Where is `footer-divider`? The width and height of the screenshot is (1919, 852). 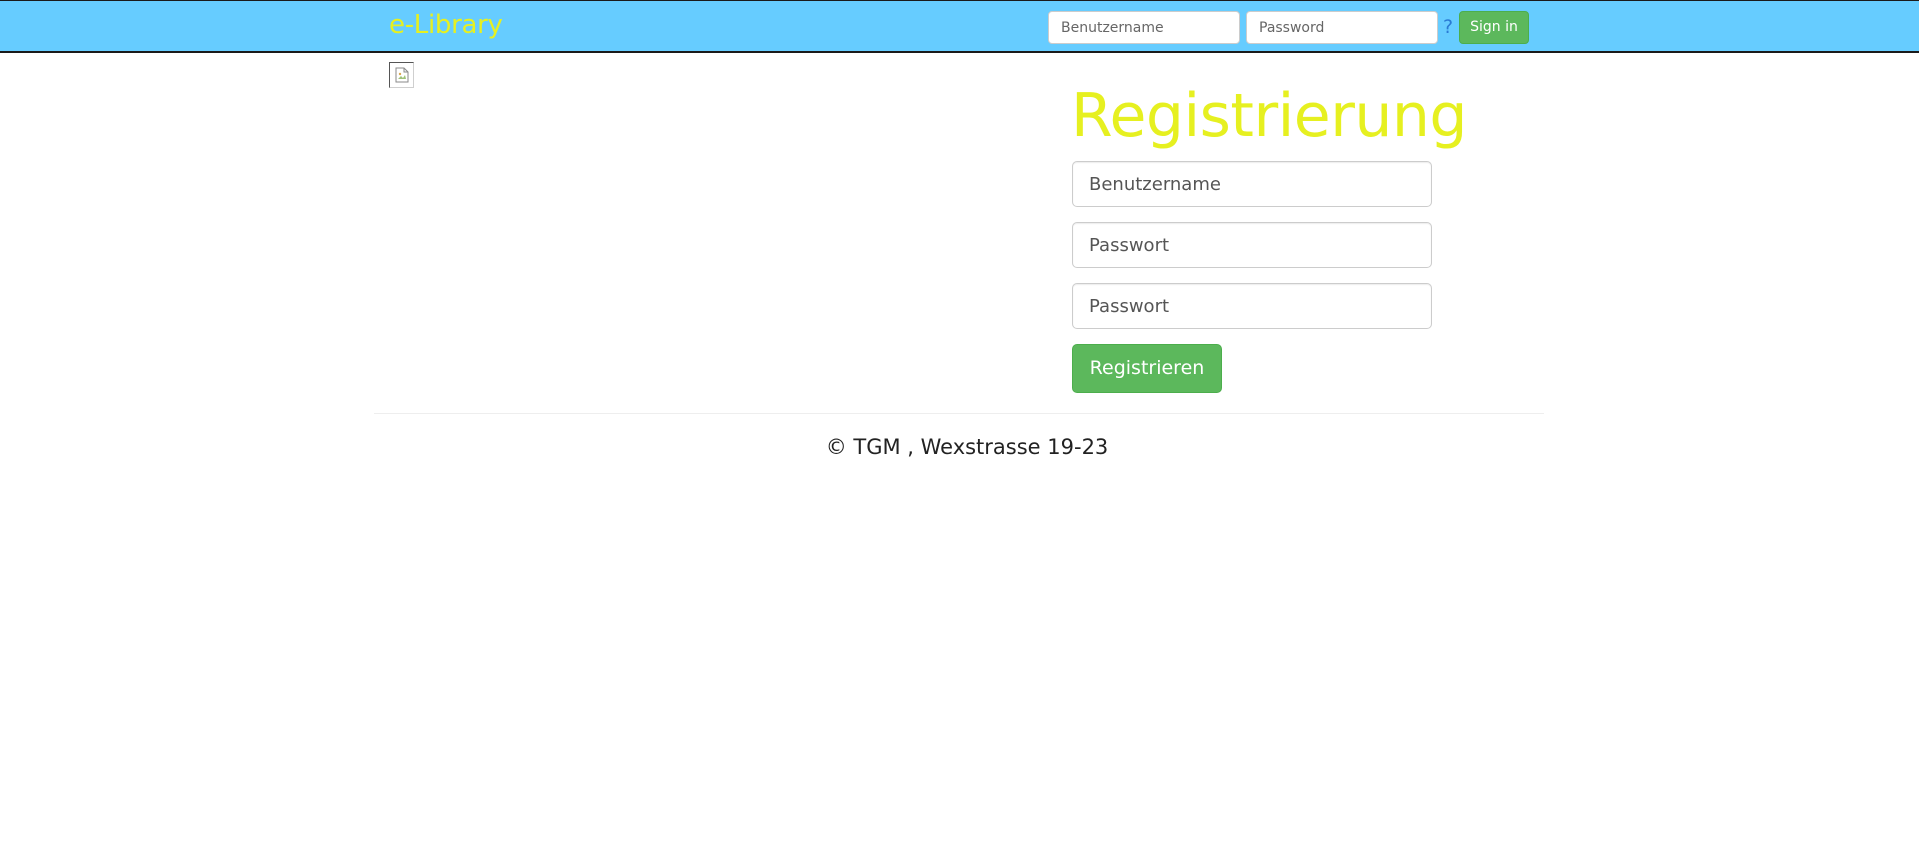
footer-divider is located at coordinates (959, 413).